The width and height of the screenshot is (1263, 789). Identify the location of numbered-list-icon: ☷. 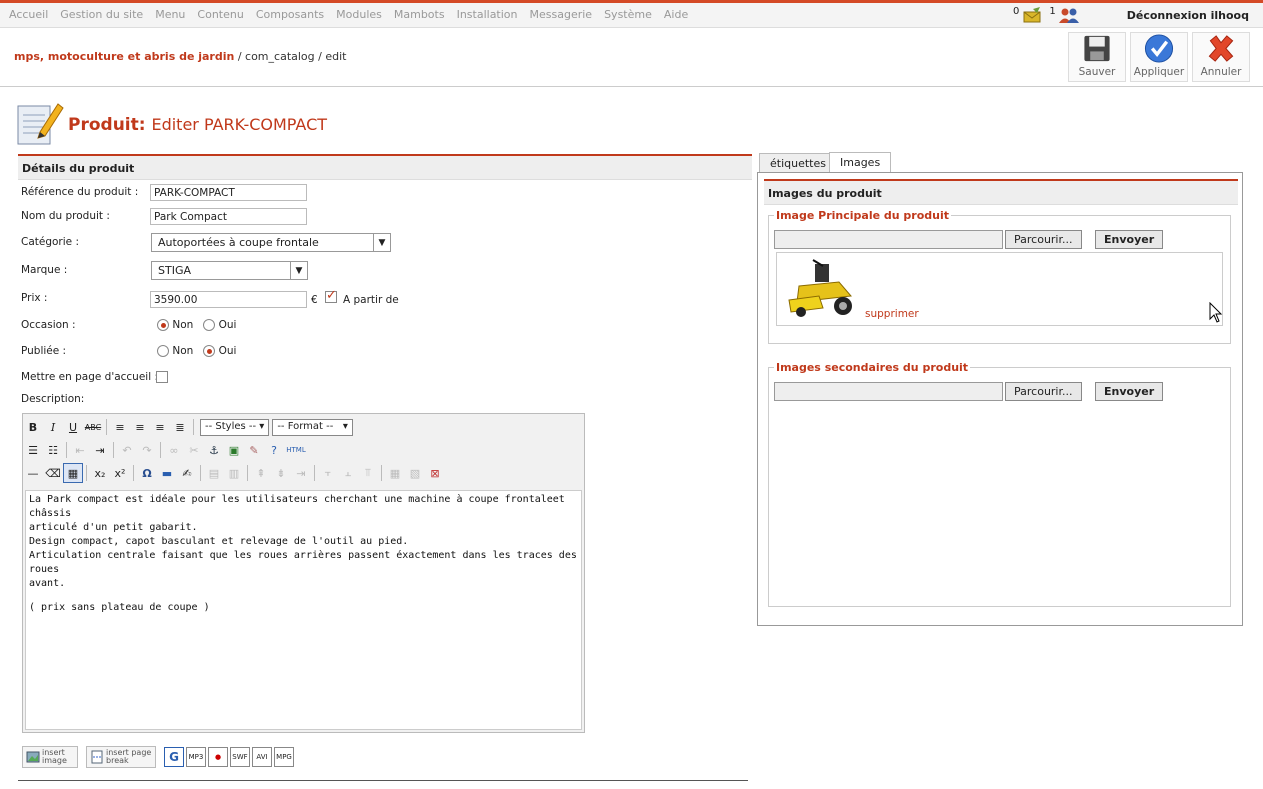
(53, 450).